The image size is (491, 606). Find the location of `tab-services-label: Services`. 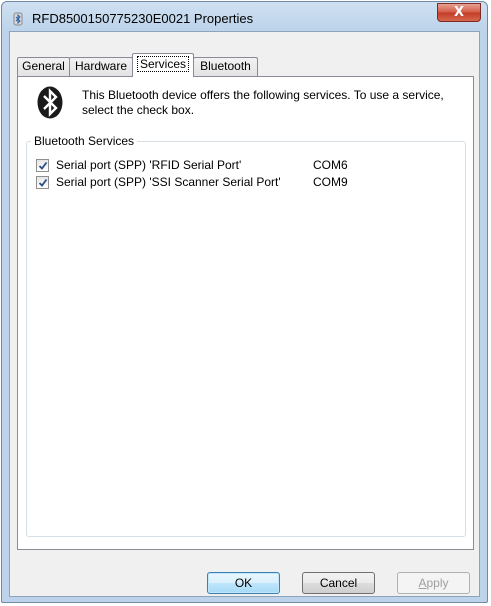

tab-services-label: Services is located at coordinates (162, 64).